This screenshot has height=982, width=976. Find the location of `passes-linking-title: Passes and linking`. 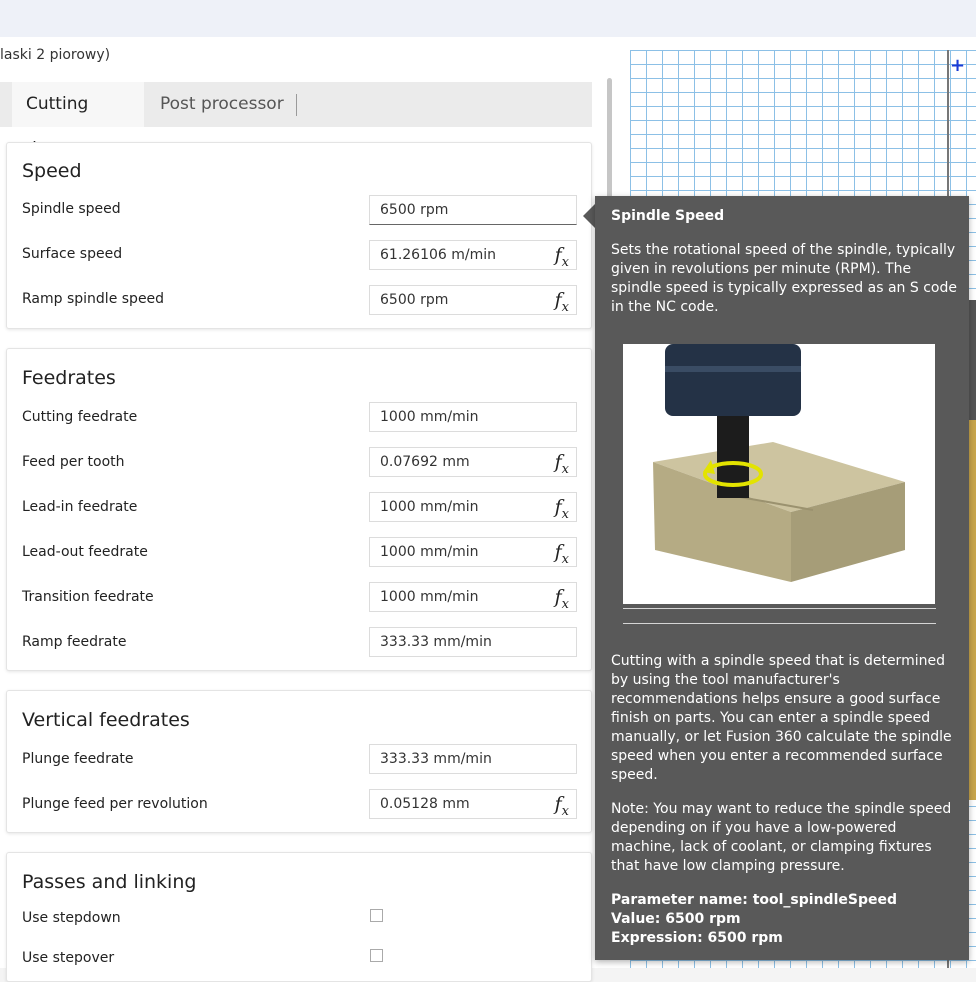

passes-linking-title: Passes and linking is located at coordinates (109, 882).